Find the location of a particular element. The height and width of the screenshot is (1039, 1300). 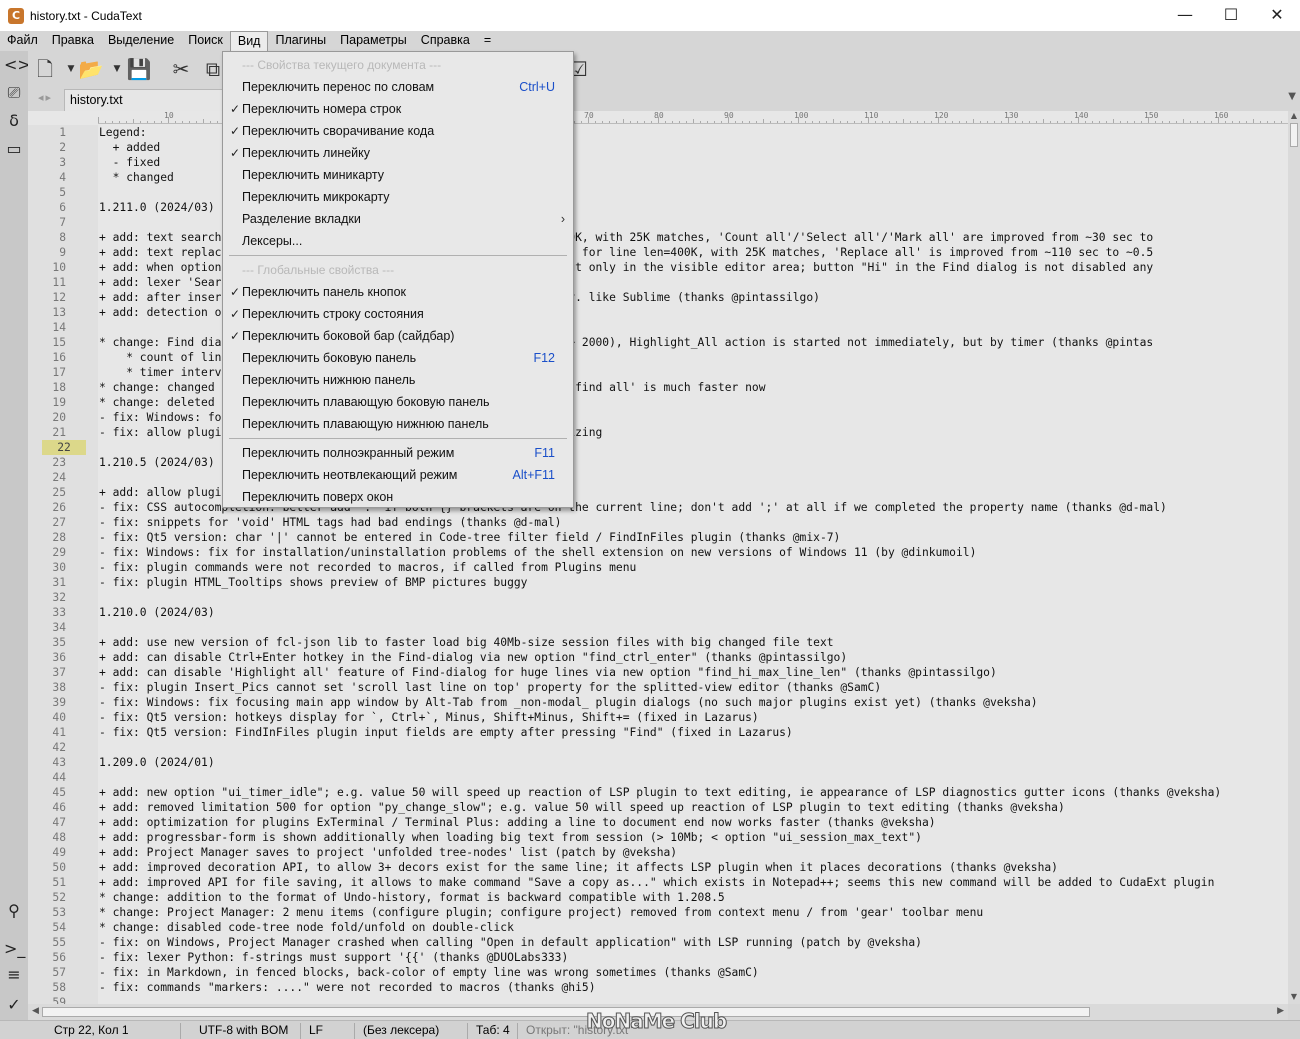

view-menu-item: Переключить неотвлекающий режим Alt+F11 is located at coordinates (398, 475).